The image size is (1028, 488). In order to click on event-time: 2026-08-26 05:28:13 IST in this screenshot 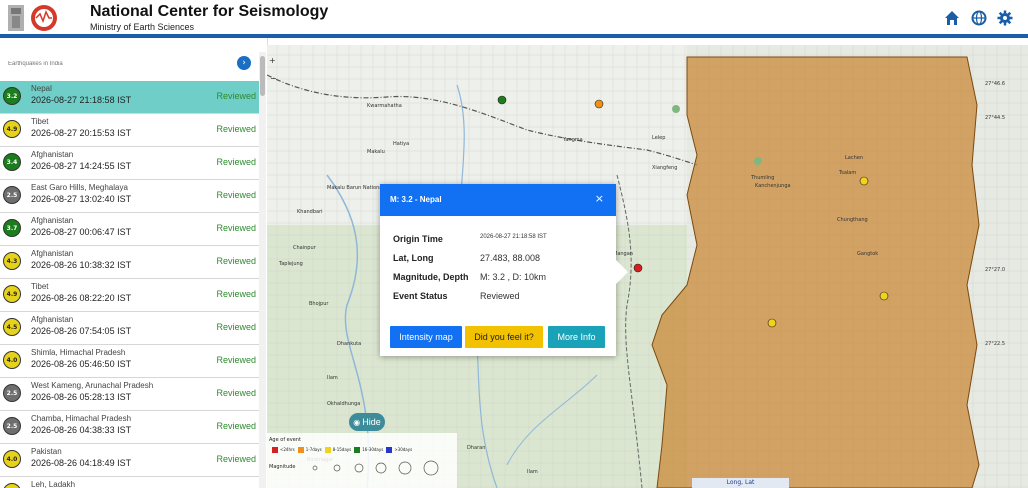, I will do `click(81, 397)`.